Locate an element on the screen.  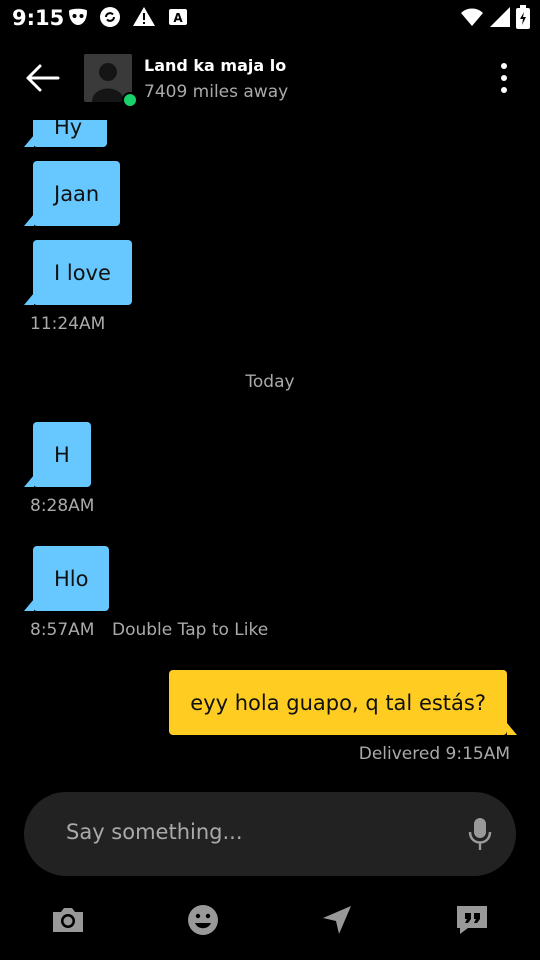
contact-name: Land ka maja lo is located at coordinates (215, 65).